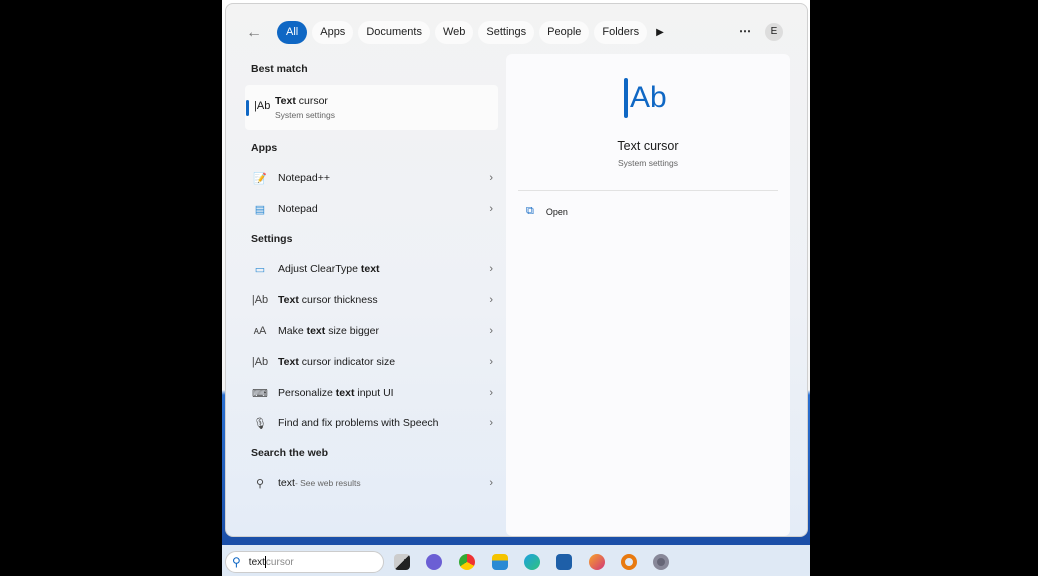 The image size is (1038, 576). Describe the element at coordinates (260, 393) in the screenshot. I see `keyboard-icon: ⌨` at that location.